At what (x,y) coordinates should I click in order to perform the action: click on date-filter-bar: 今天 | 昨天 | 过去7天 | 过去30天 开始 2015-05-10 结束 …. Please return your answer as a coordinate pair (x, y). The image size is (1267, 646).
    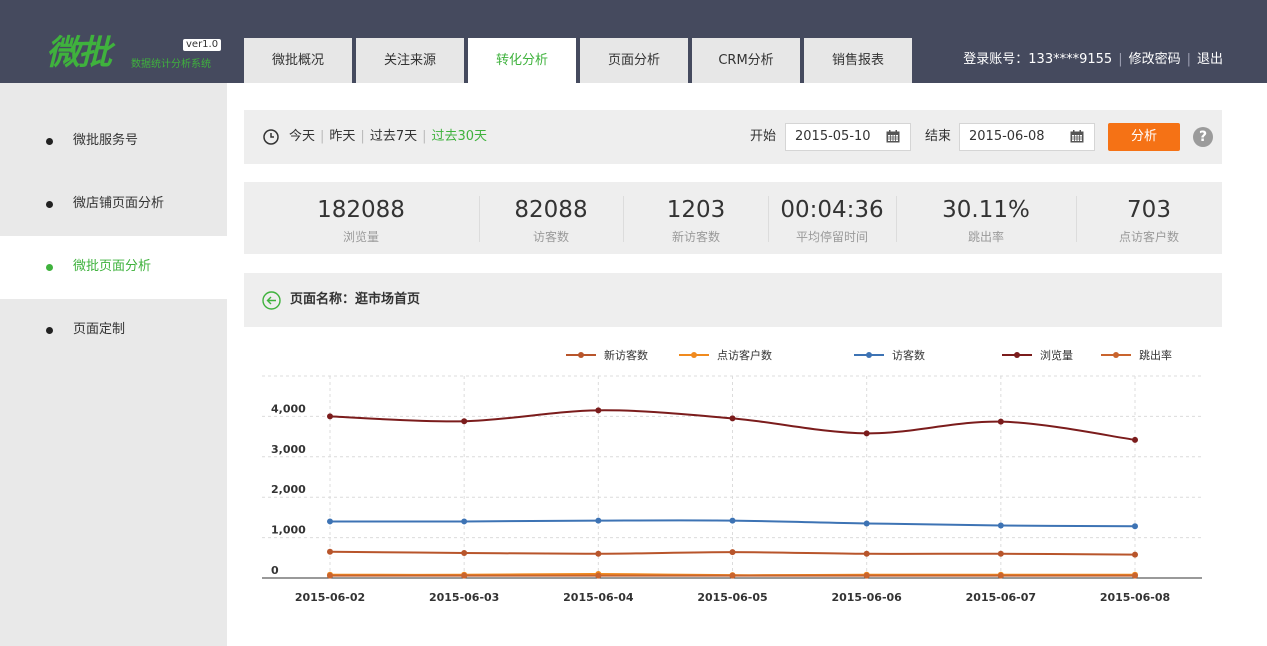
    Looking at the image, I should click on (733, 137).